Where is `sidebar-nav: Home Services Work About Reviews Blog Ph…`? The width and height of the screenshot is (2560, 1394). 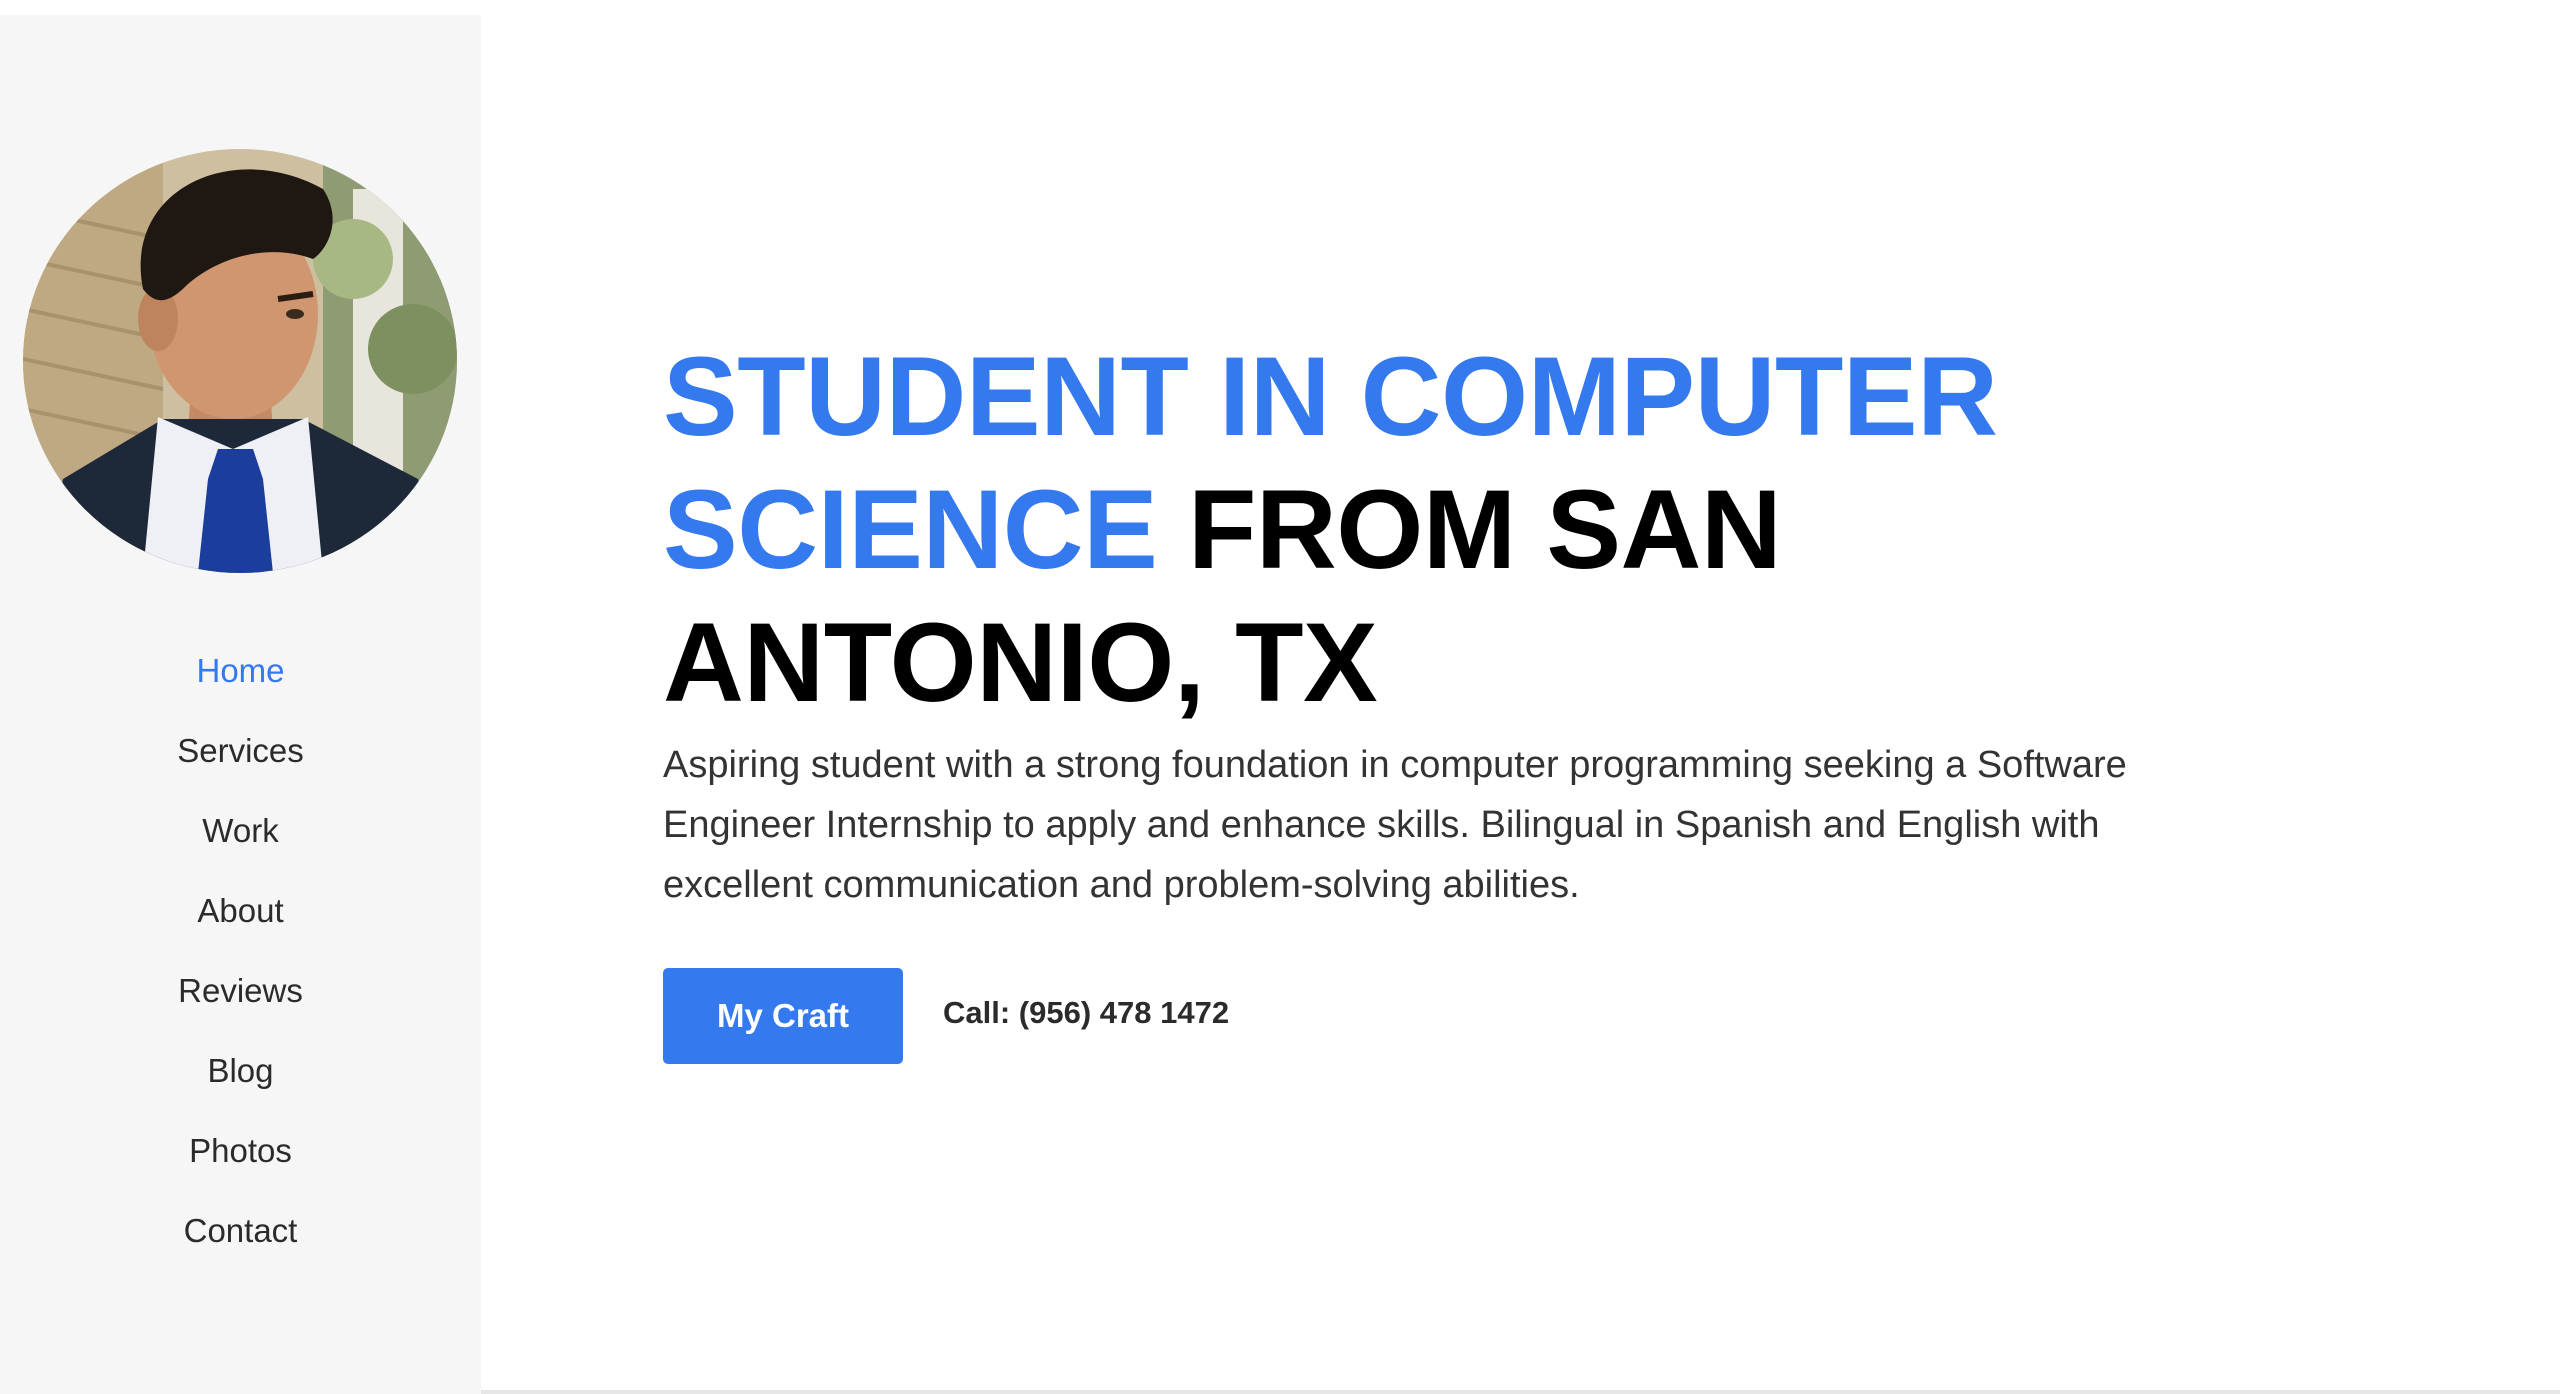
sidebar-nav: Home Services Work About Reviews Blog Ph… is located at coordinates (240, 955).